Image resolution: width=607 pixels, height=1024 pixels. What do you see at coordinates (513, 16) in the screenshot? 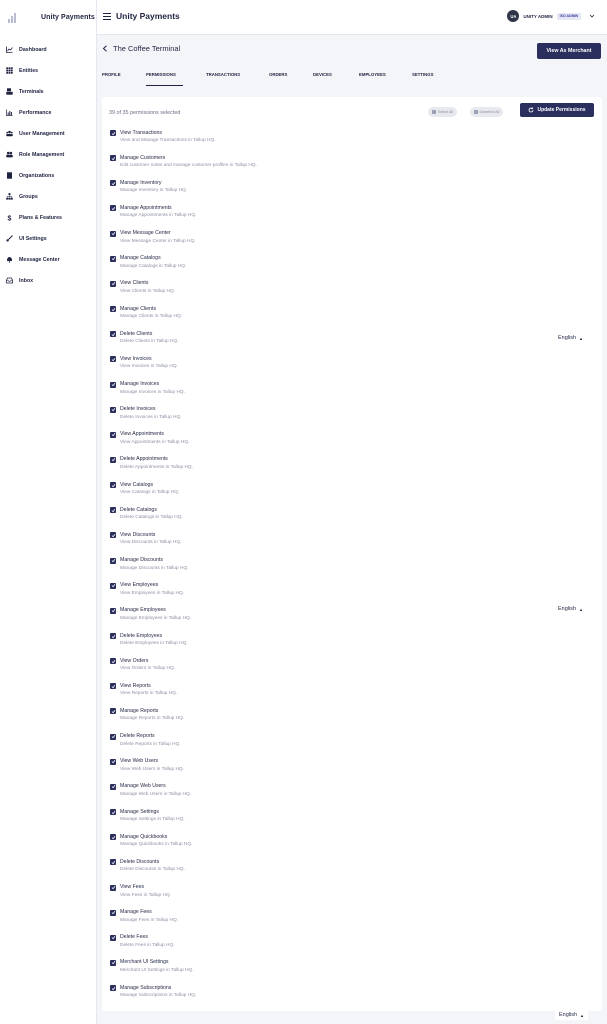
I see `avatar: UA` at bounding box center [513, 16].